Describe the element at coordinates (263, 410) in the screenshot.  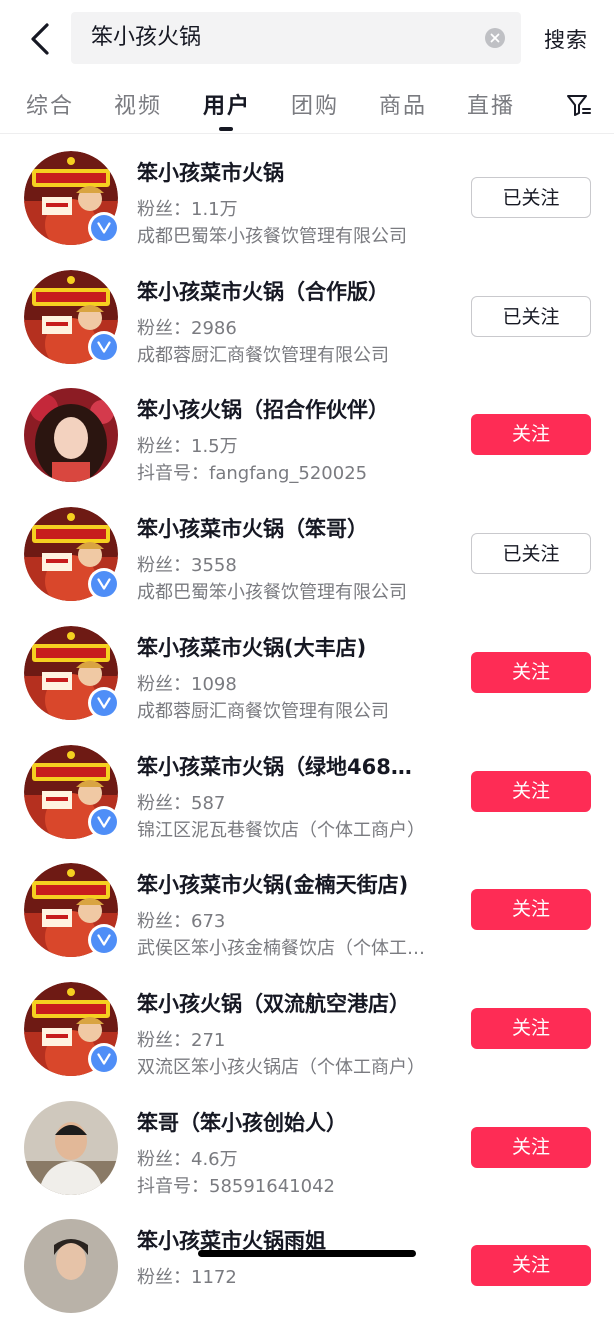
I see `user-name: 笨小孩火锅（招合作伙伴）` at that location.